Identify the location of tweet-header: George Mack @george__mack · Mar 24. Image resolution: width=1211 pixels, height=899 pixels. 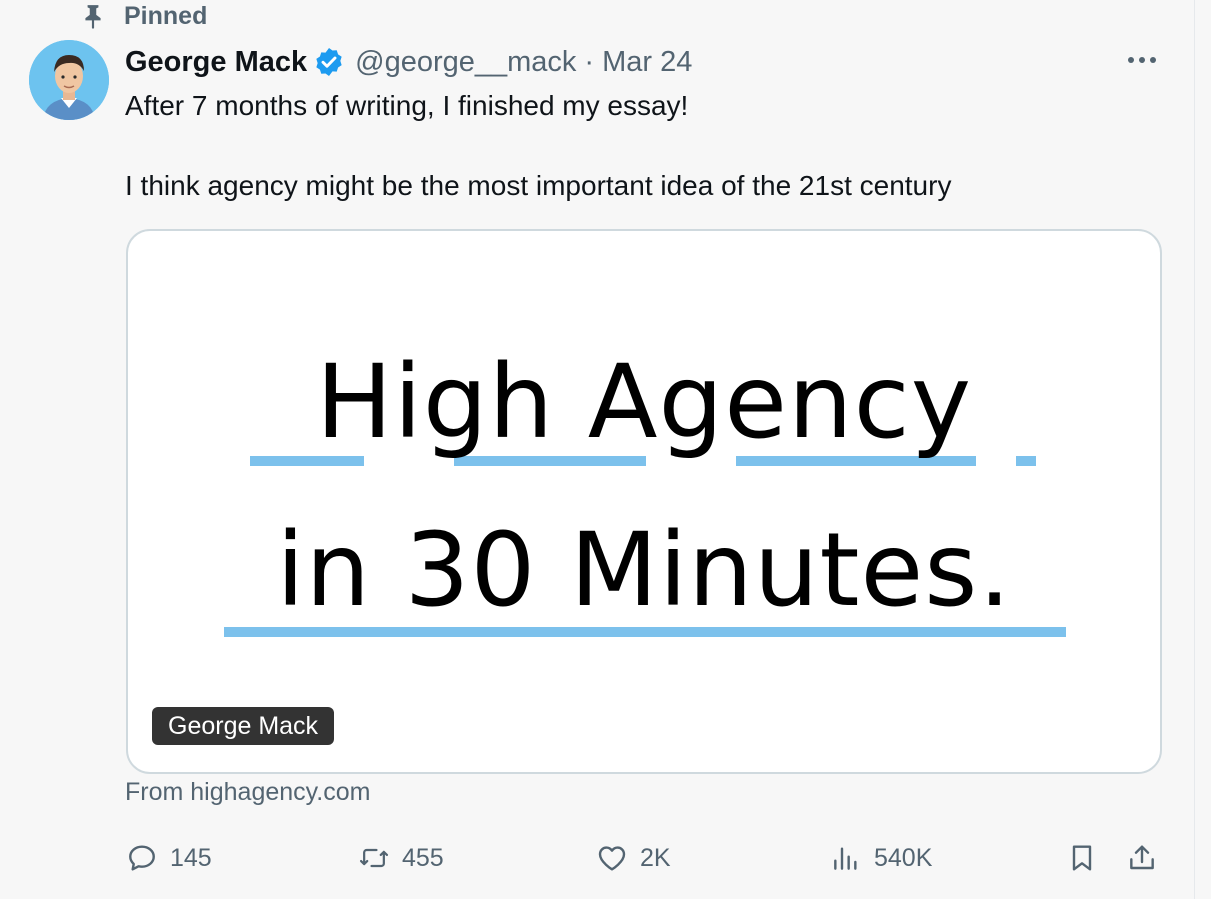
(408, 62).